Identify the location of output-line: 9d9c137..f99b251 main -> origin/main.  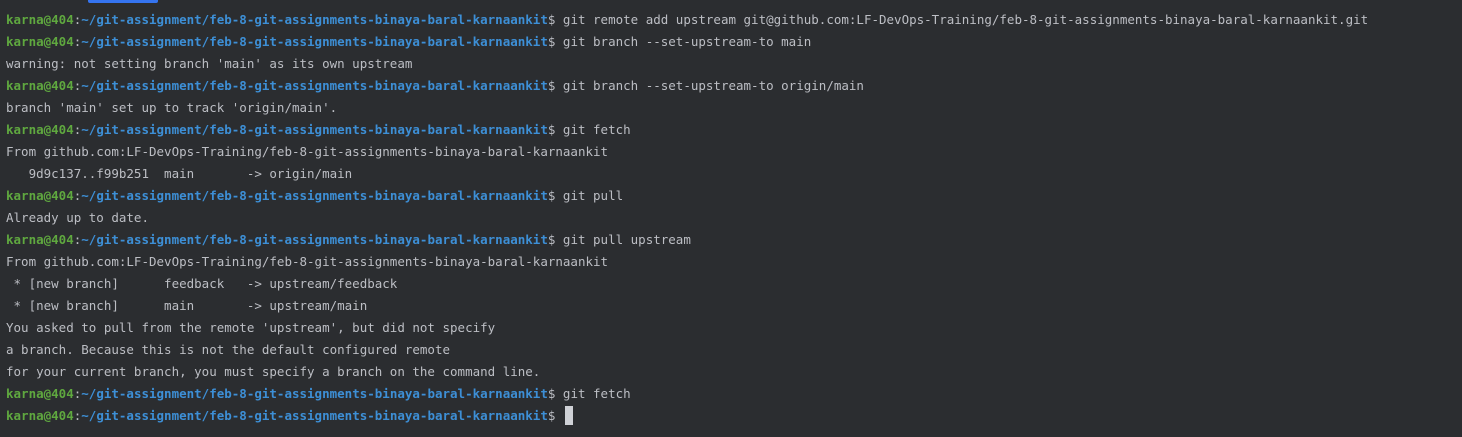
(179, 173).